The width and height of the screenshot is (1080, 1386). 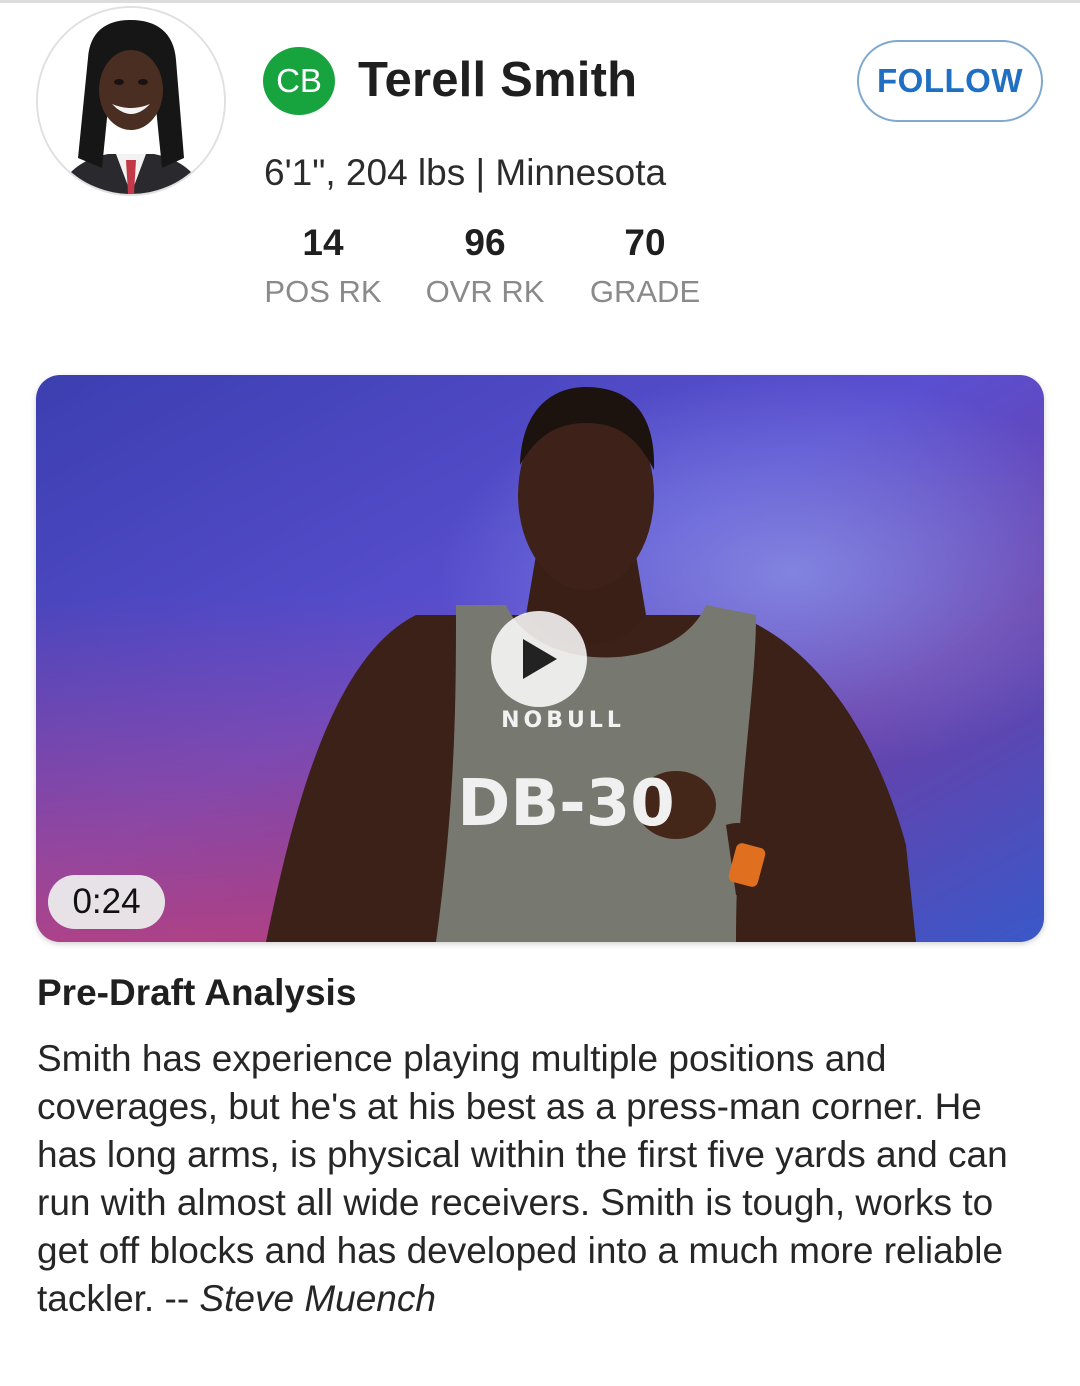 What do you see at coordinates (540, 1) in the screenshot?
I see `top-divider` at bounding box center [540, 1].